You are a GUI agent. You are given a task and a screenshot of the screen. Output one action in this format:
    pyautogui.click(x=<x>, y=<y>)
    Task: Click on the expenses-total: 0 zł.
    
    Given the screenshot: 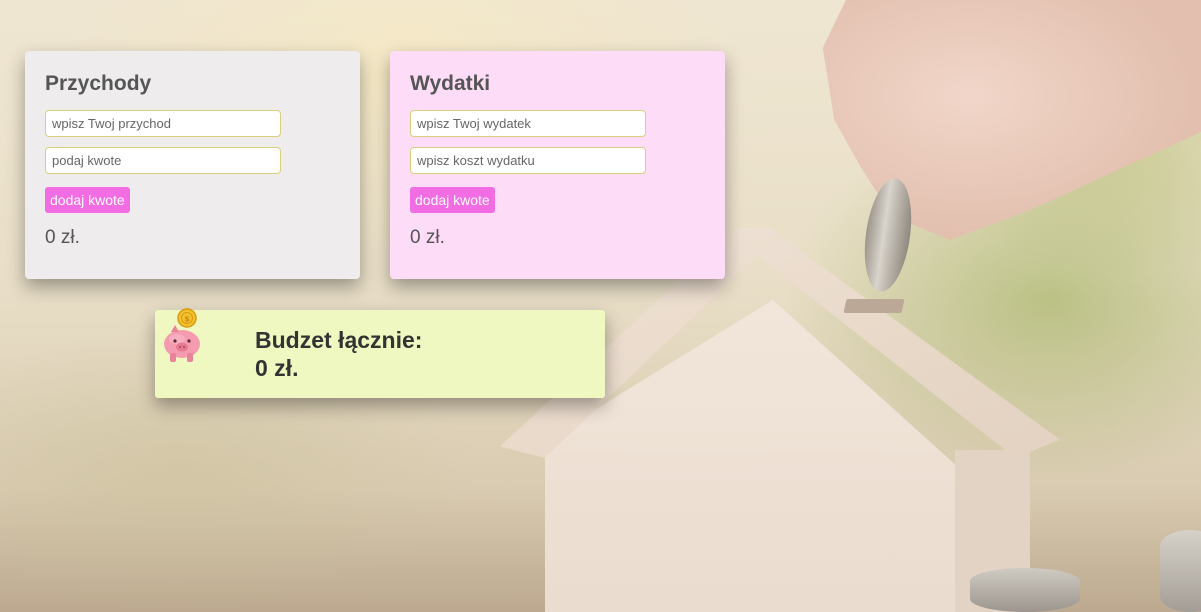 What is the action you would take?
    pyautogui.click(x=427, y=237)
    